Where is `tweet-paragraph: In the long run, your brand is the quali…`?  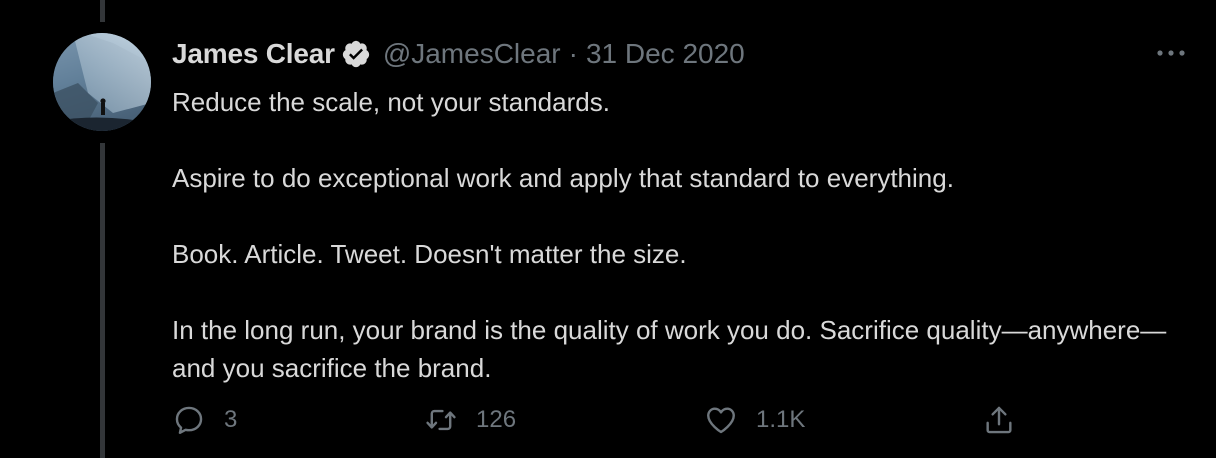
tweet-paragraph: In the long run, your brand is the quali… is located at coordinates (669, 349).